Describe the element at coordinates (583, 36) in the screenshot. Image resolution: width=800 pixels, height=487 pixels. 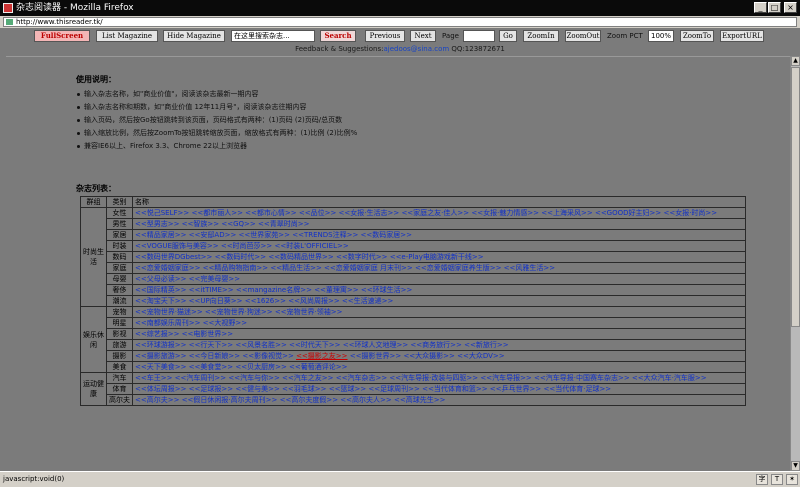
I see `zoom-out-button: ZoomOut` at that location.